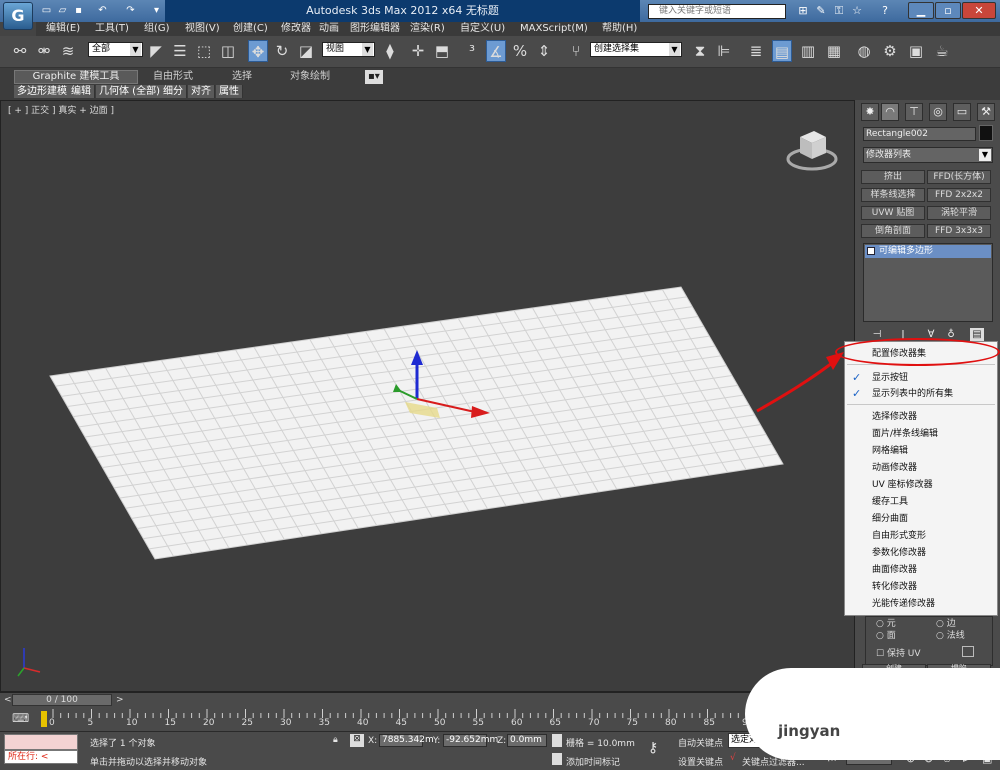 The image size is (1000, 770). What do you see at coordinates (899, 553) in the screenshot?
I see `menu-item-11: 参数化修改器` at bounding box center [899, 553].